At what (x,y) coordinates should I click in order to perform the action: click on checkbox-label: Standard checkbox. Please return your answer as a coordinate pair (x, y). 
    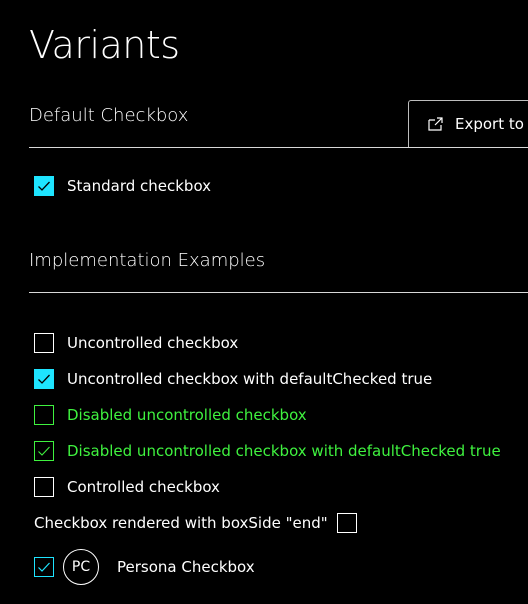
    Looking at the image, I should click on (139, 186).